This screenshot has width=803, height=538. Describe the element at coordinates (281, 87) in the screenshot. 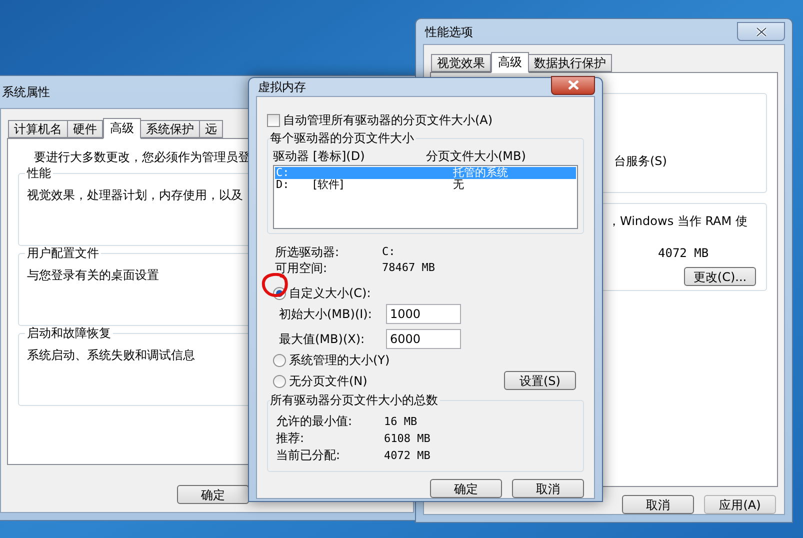

I see `window-title: 虚拟内存` at that location.